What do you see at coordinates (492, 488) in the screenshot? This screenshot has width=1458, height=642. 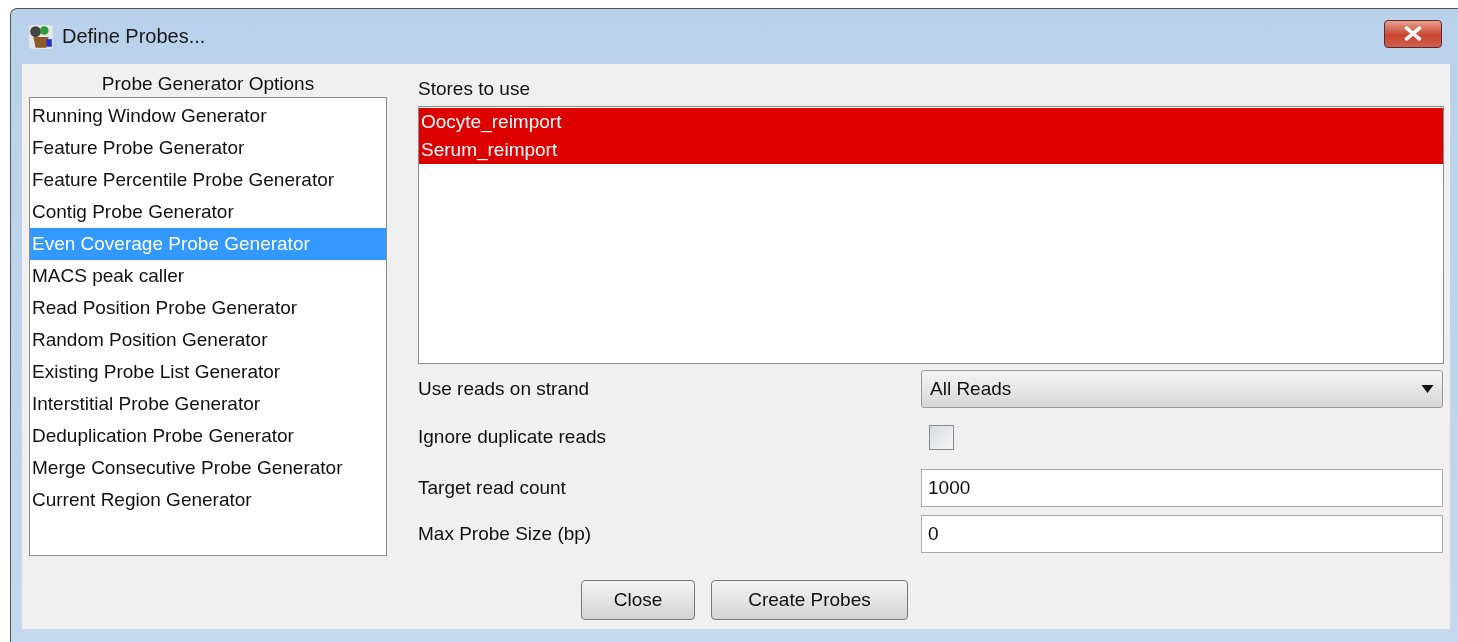 I see `field-label: Target read count` at bounding box center [492, 488].